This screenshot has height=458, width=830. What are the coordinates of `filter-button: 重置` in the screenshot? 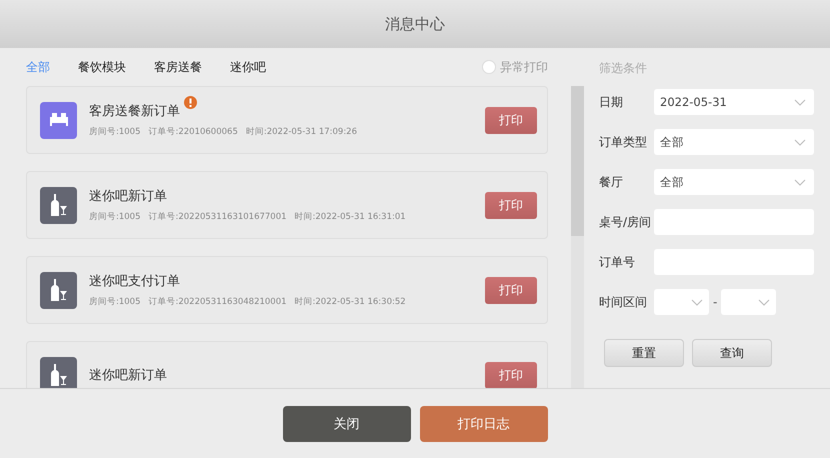 It's located at (644, 353).